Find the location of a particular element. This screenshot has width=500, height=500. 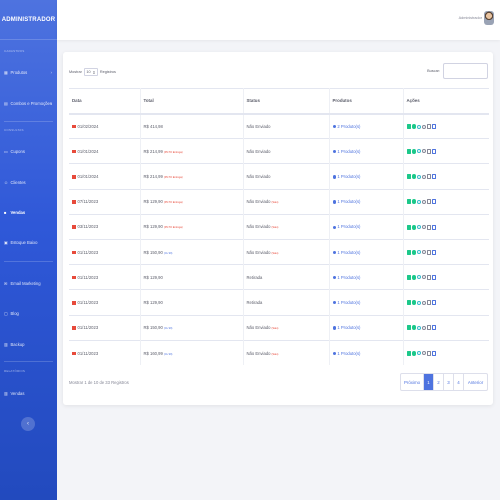

products-text: 1 Produto(s) is located at coordinates (349, 227).